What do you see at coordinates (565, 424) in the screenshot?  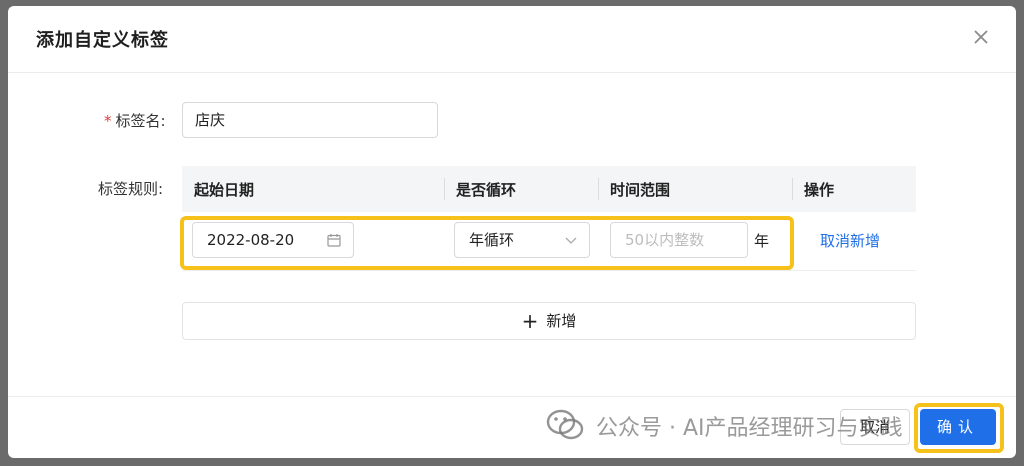 I see `wechat-logo-icon` at bounding box center [565, 424].